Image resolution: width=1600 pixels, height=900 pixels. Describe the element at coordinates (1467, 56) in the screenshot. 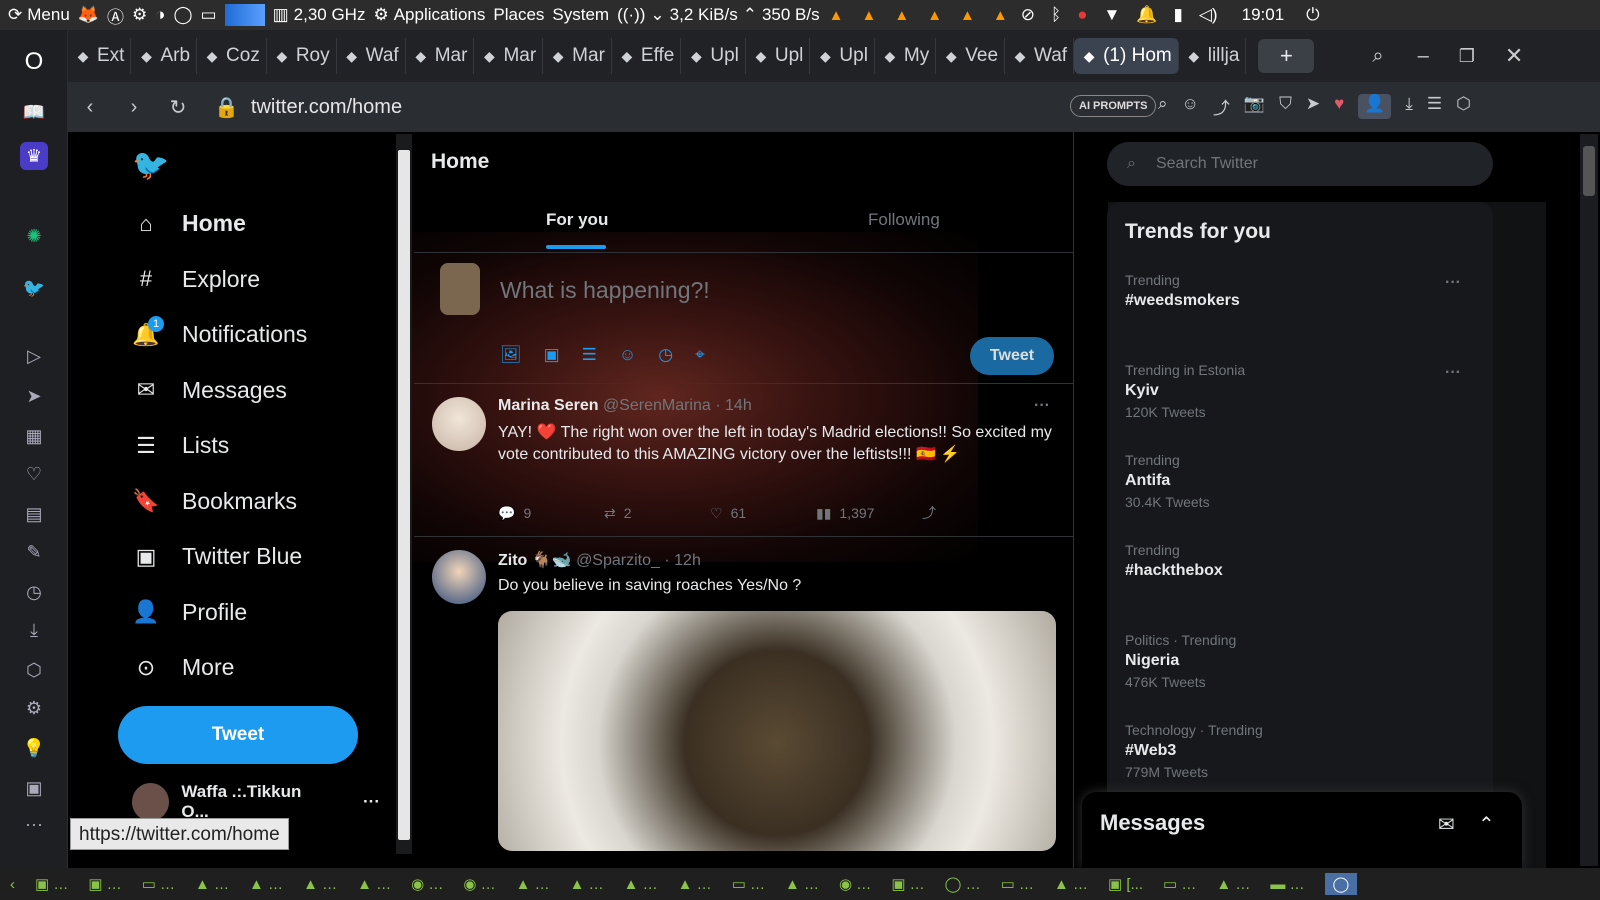

I see `maximize-icon: ❐` at that location.